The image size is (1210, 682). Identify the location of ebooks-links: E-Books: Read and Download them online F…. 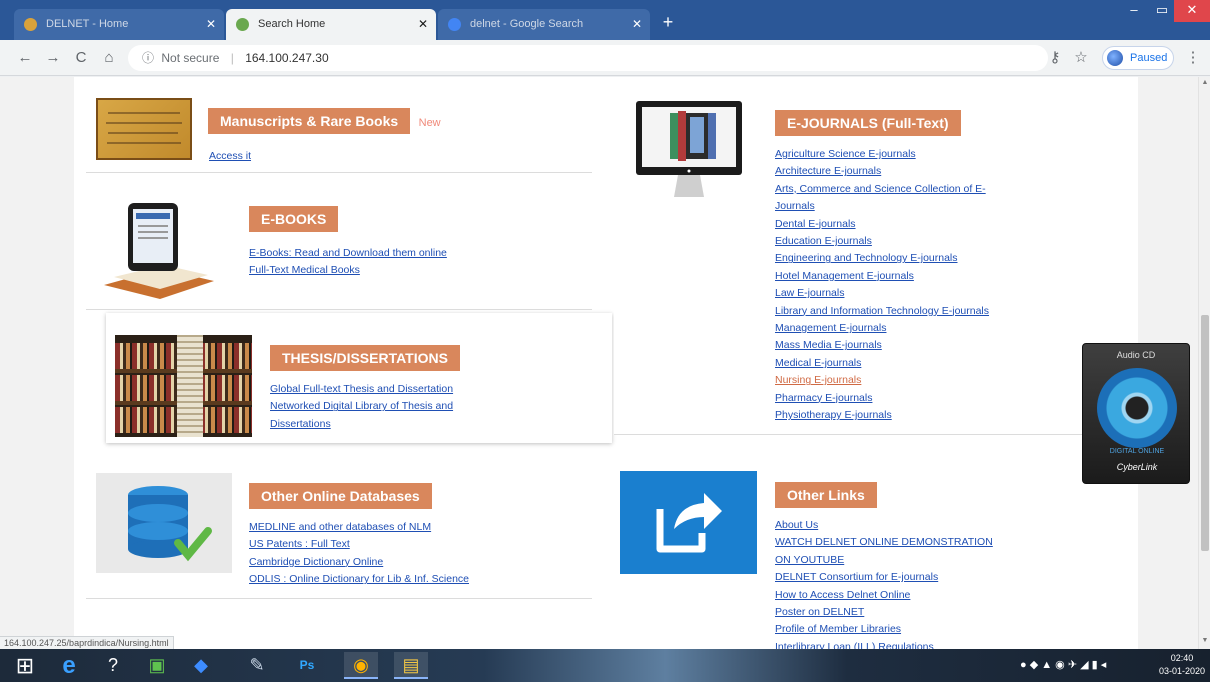
(348, 262).